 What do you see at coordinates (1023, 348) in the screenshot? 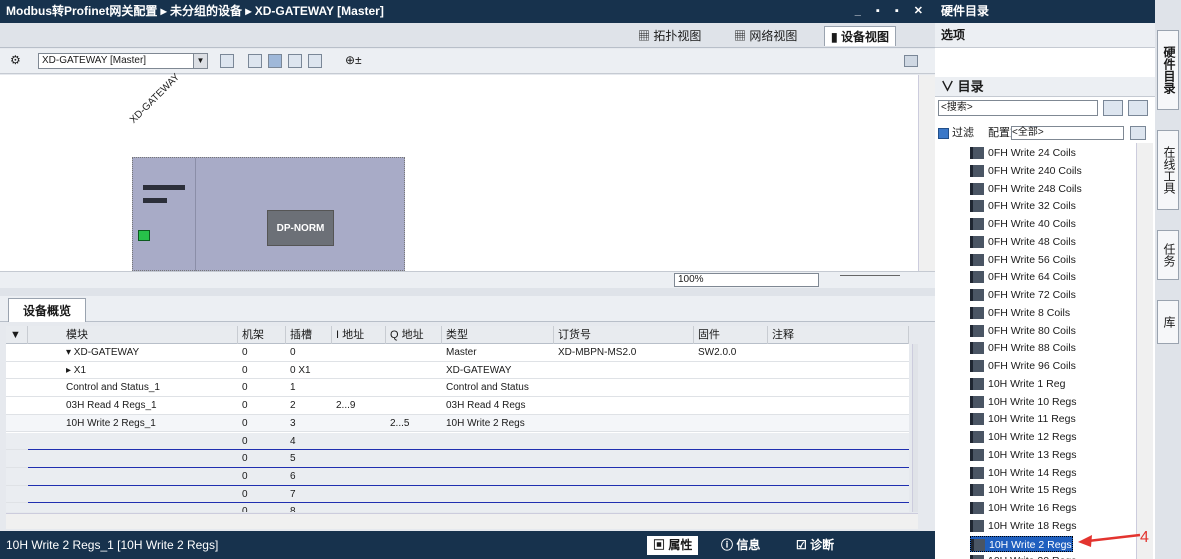
I see `catalog-item: 0FH Write 88 Coils` at bounding box center [1023, 348].